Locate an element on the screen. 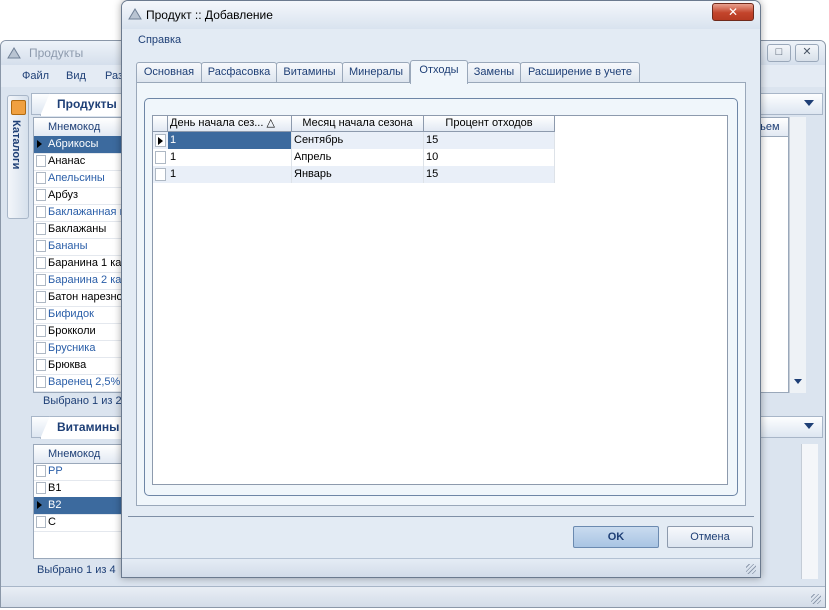 The width and height of the screenshot is (829, 610). products-panel-tab: Продукты is located at coordinates (86, 104).